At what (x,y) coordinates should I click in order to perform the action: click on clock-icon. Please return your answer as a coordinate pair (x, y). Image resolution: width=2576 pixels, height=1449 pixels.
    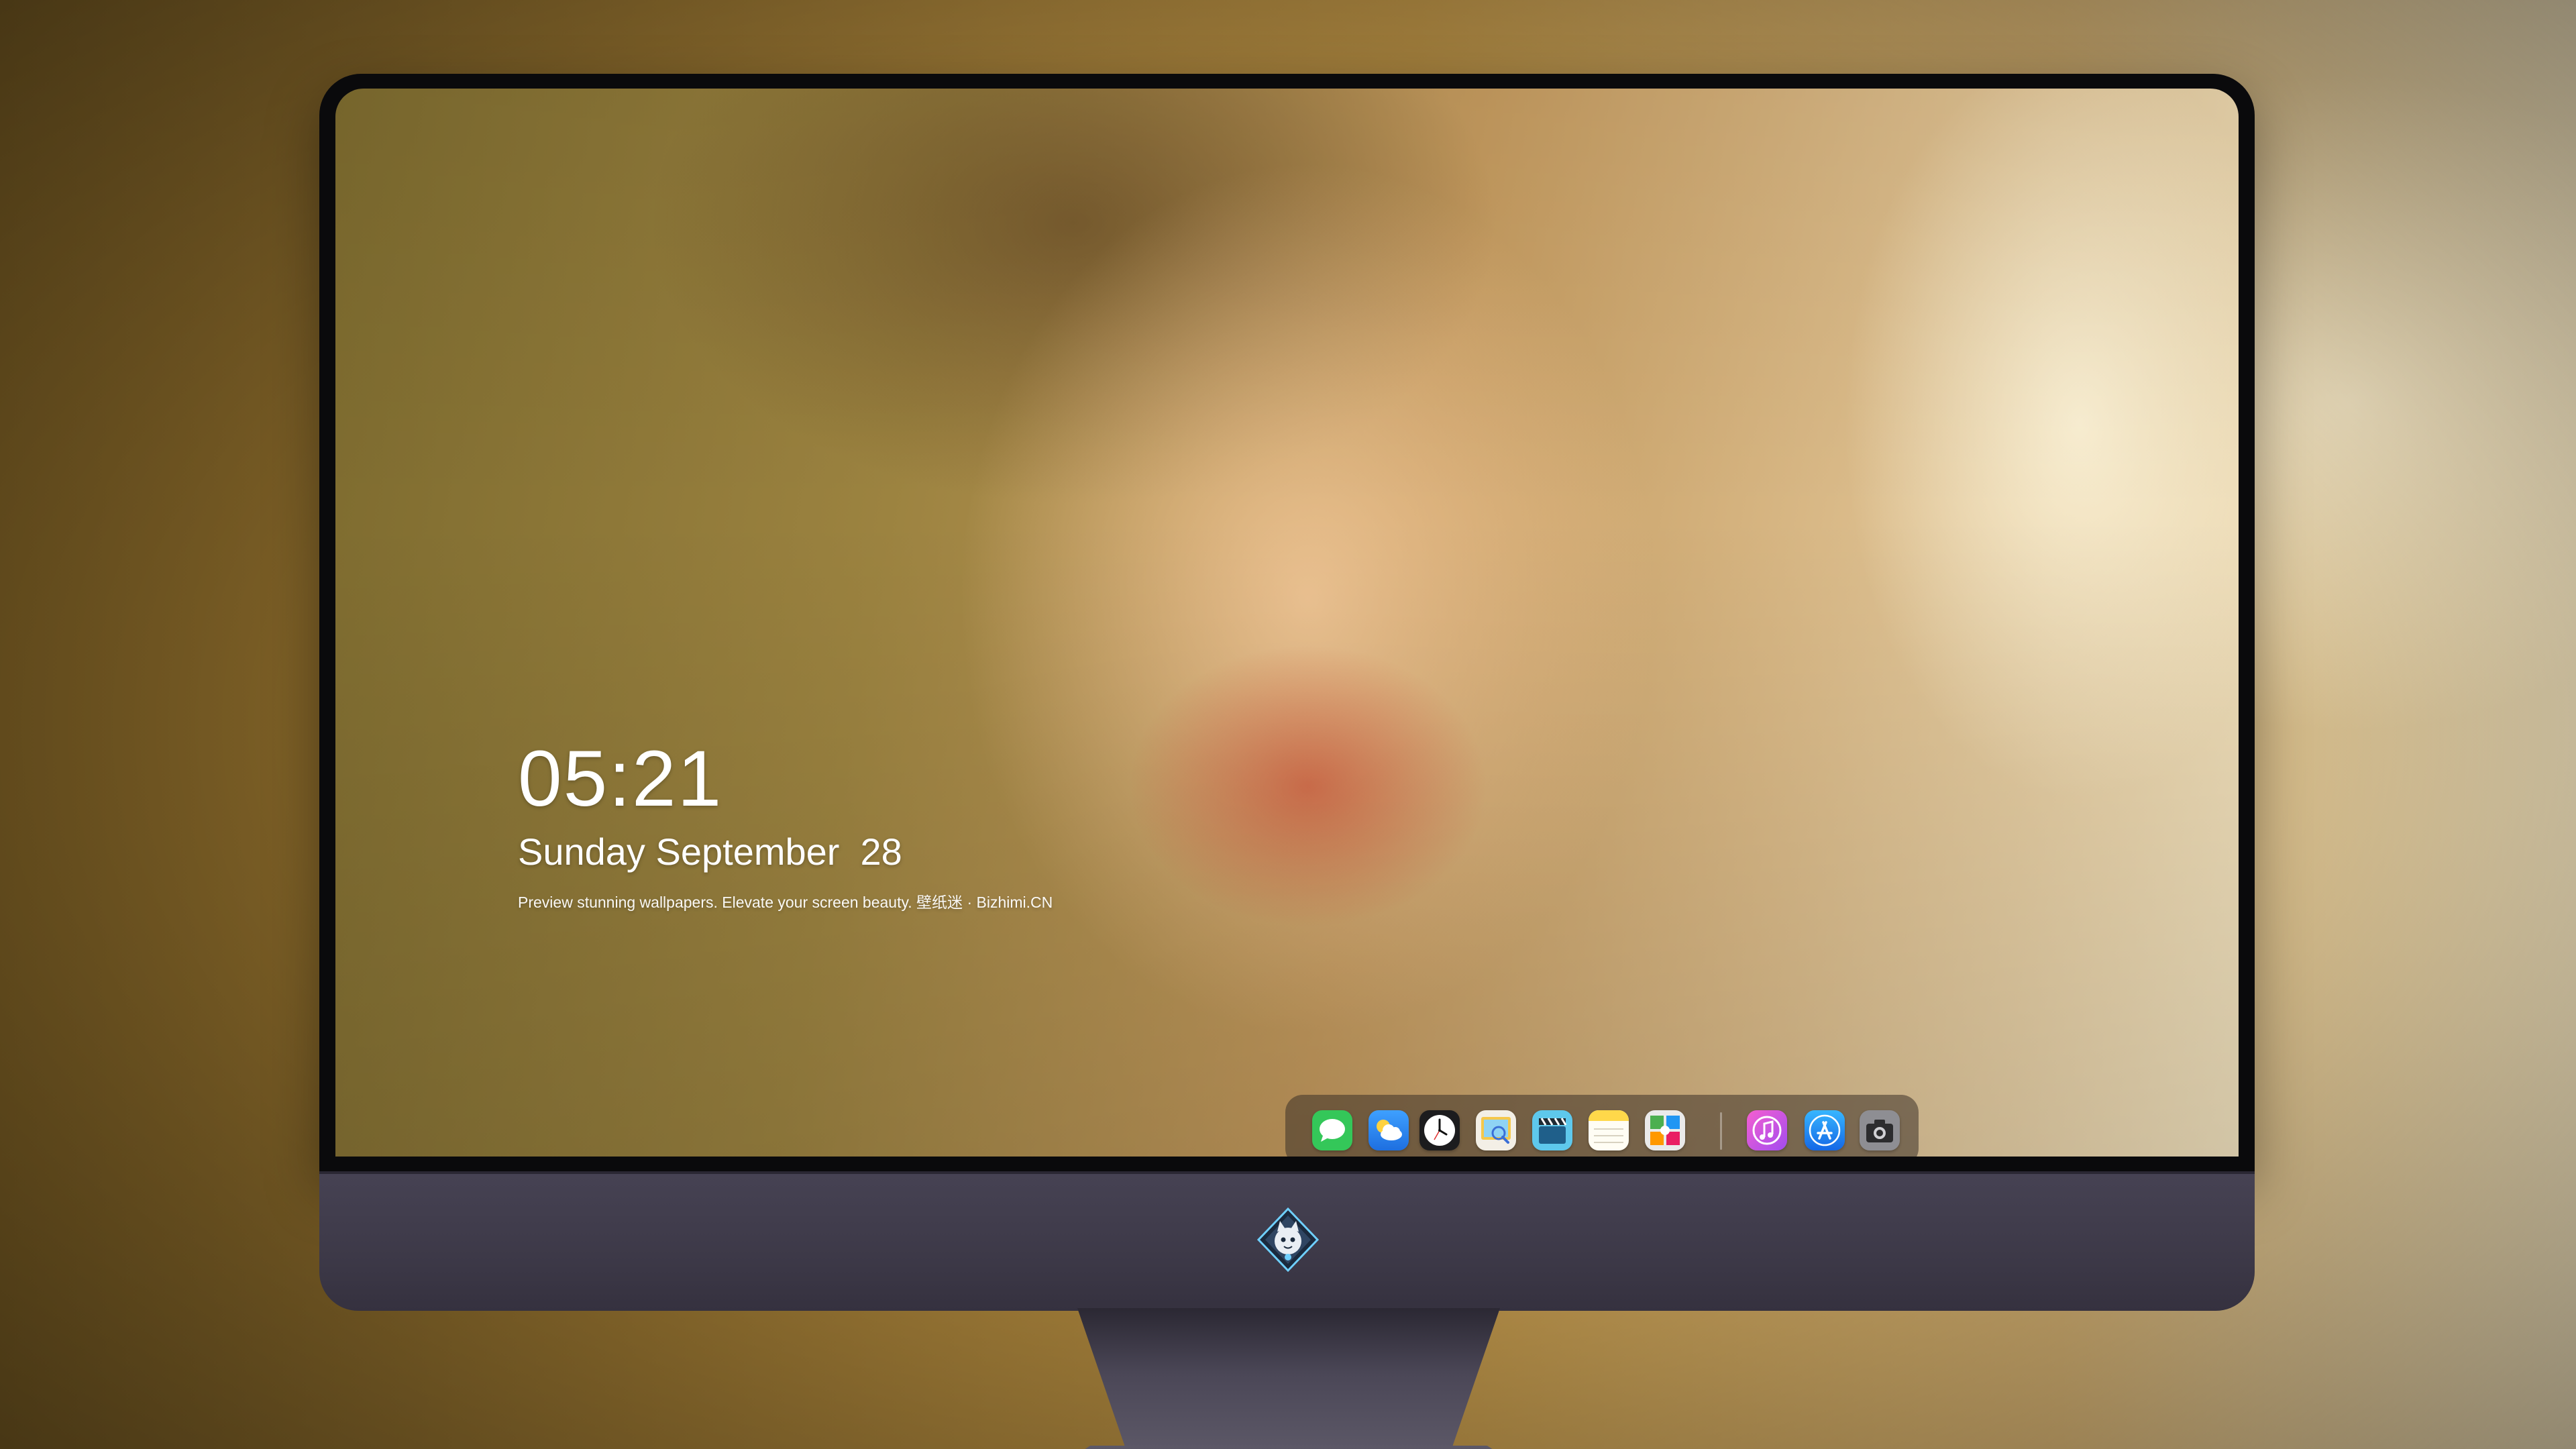
    Looking at the image, I should click on (1439, 1130).